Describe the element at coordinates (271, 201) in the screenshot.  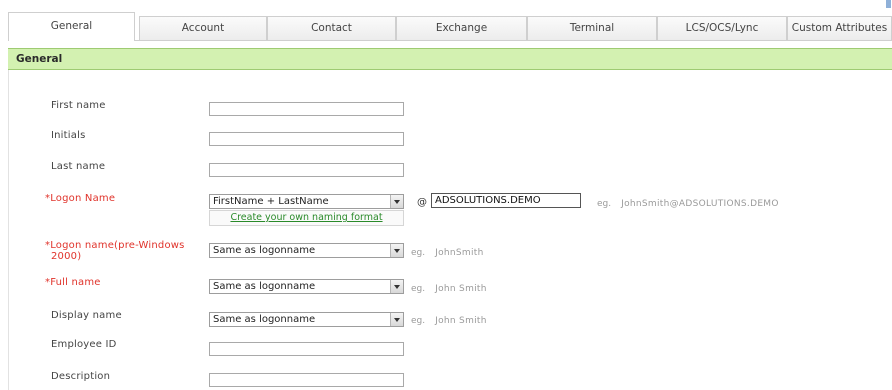
I see `logon-name-selected: FirstName + LastName` at that location.